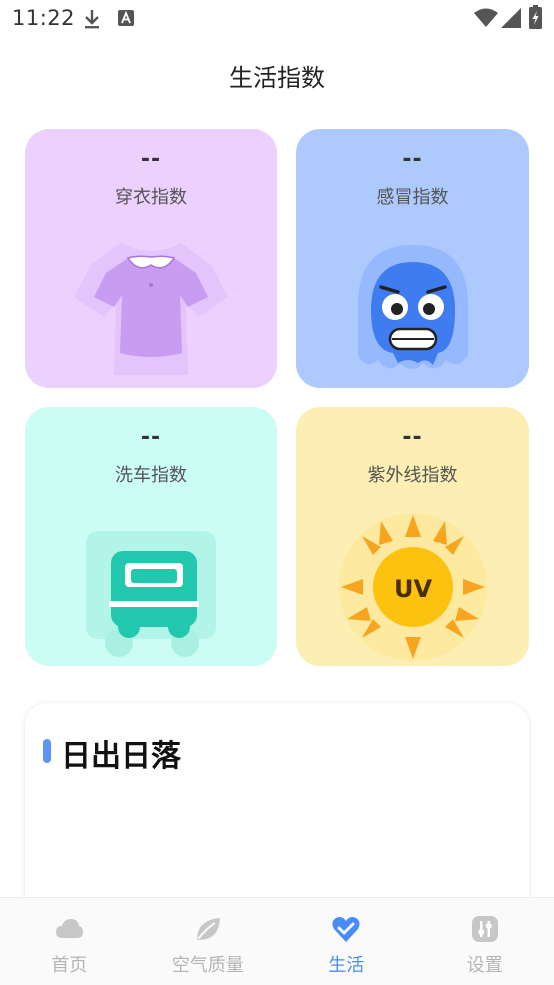  I want to click on cloud-icon, so click(69, 929).